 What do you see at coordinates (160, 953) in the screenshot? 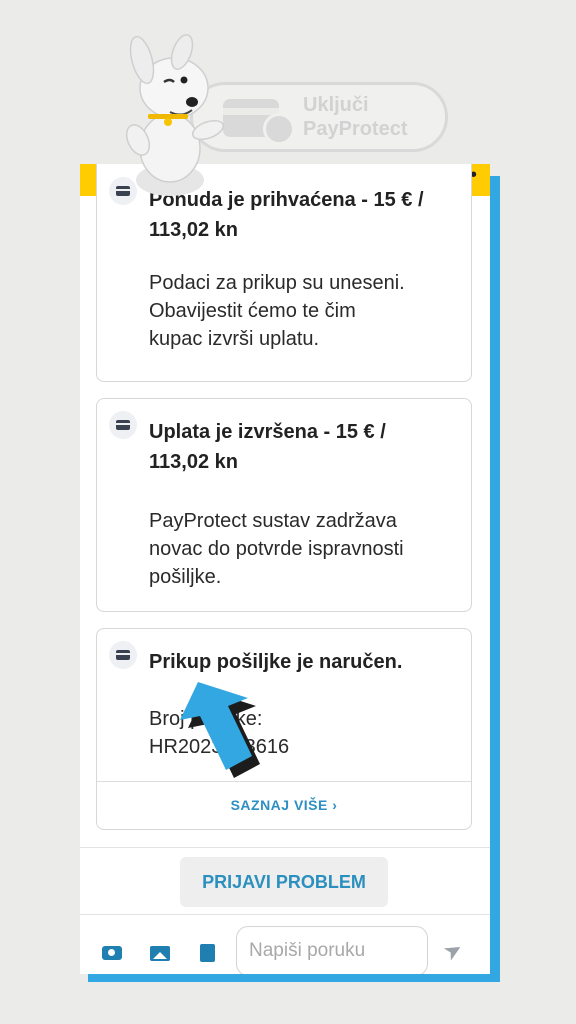
I see `image-icon` at bounding box center [160, 953].